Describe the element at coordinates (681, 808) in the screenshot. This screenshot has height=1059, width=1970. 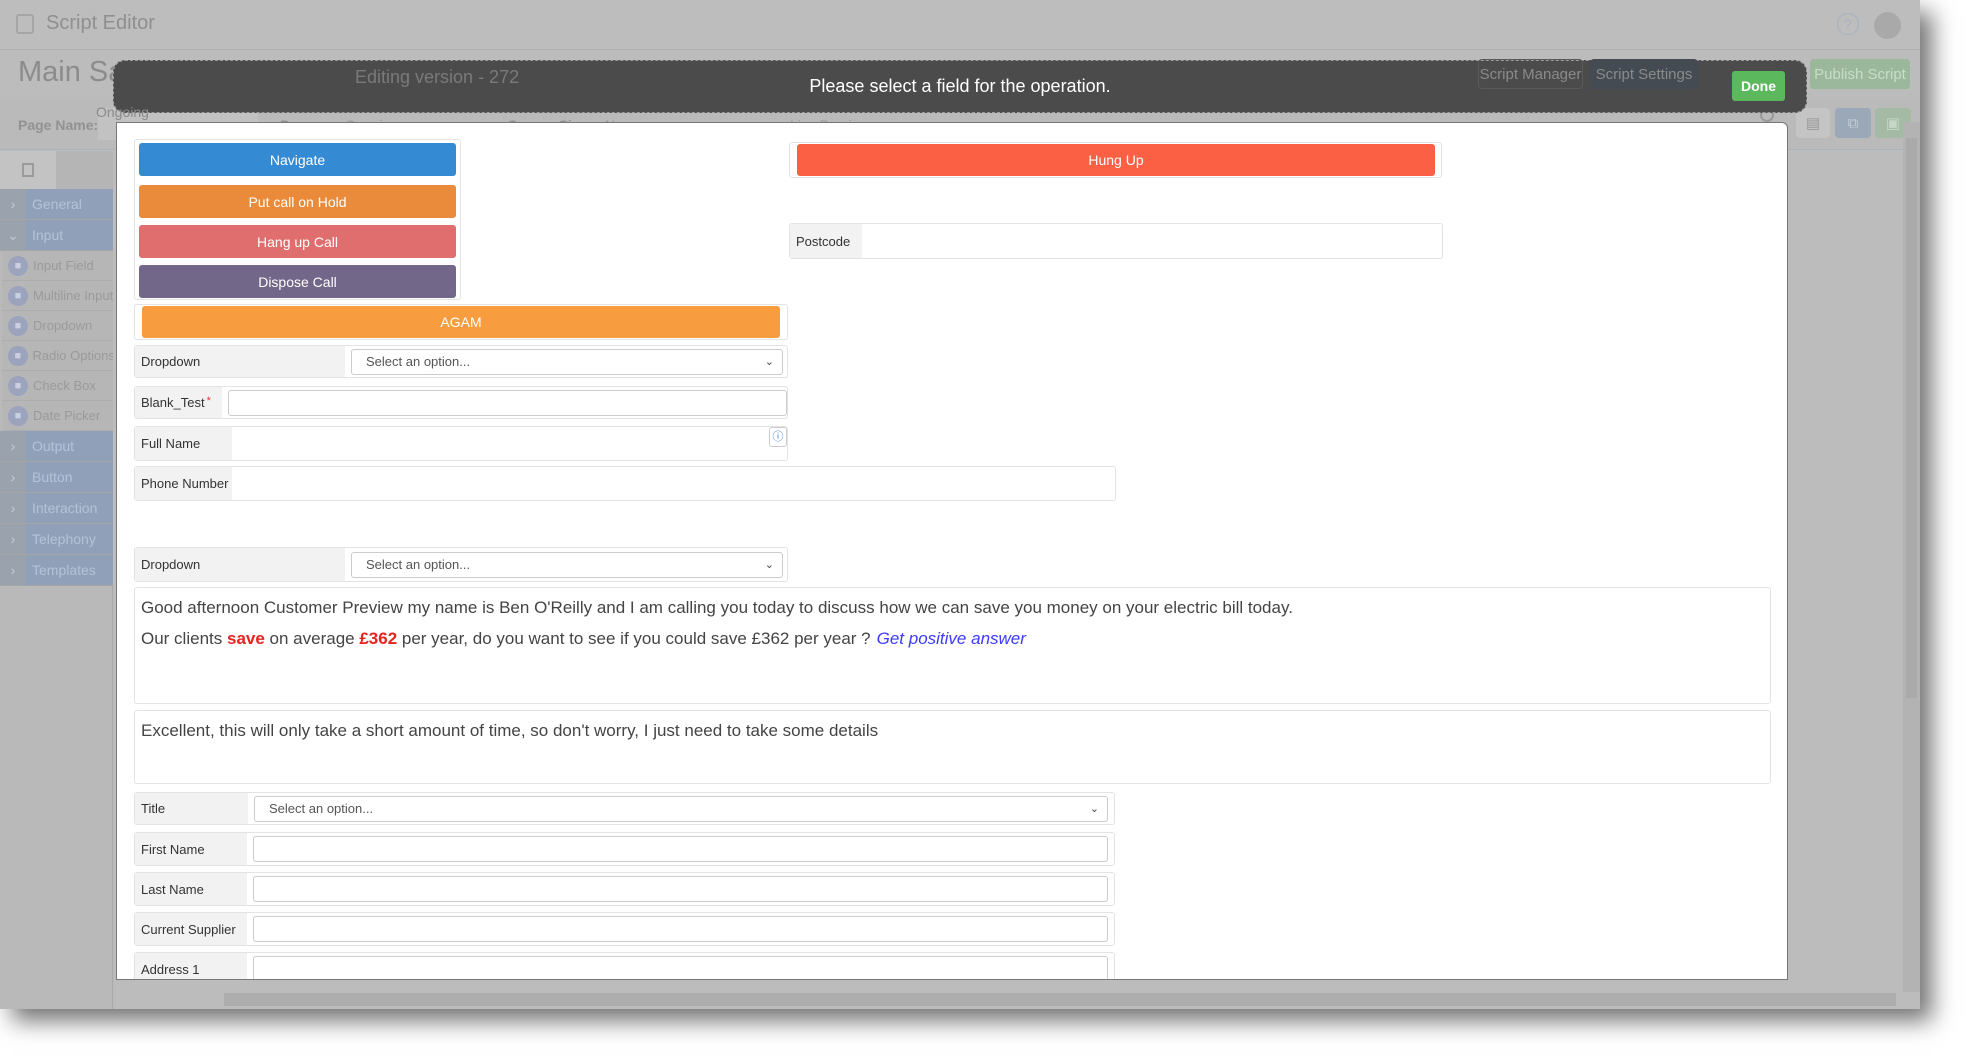
I see `title-select: Select an option... ⌄` at that location.